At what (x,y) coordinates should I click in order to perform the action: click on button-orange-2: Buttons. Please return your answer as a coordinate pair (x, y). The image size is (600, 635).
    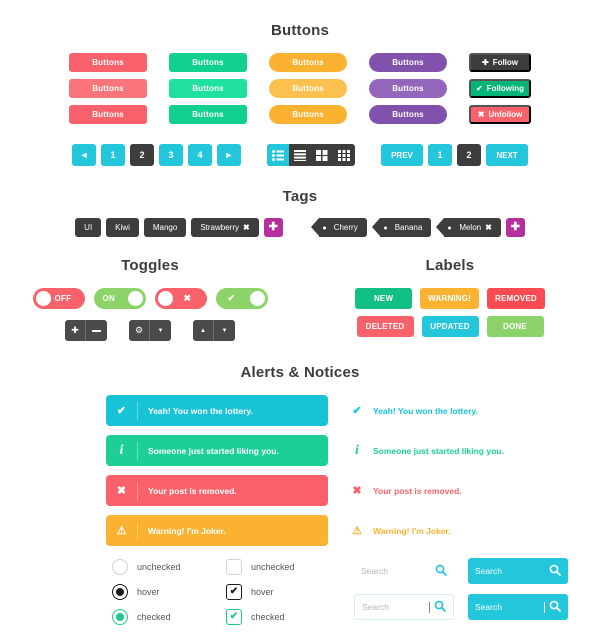
    Looking at the image, I should click on (308, 88).